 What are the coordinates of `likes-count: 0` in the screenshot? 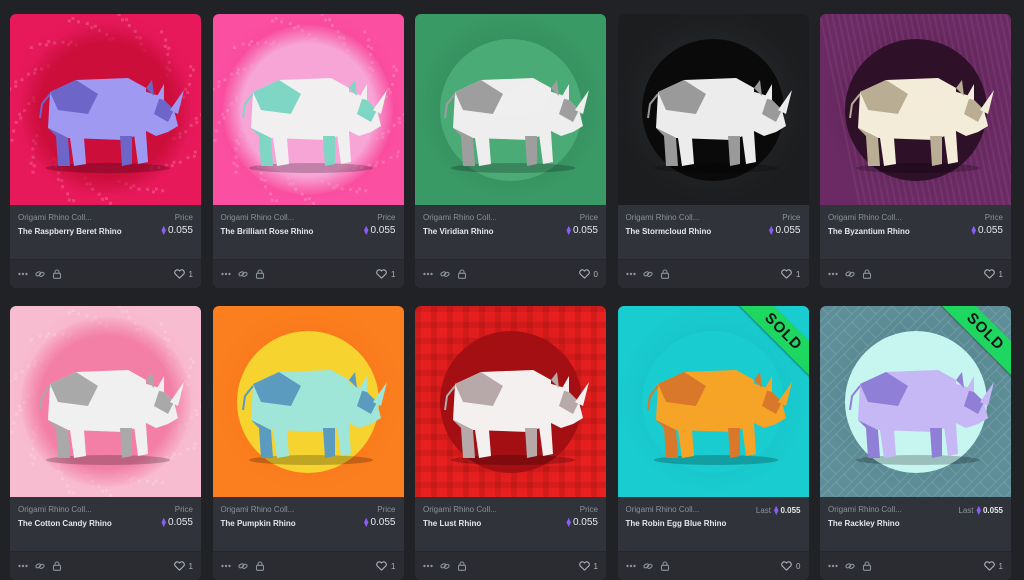 It's located at (595, 274).